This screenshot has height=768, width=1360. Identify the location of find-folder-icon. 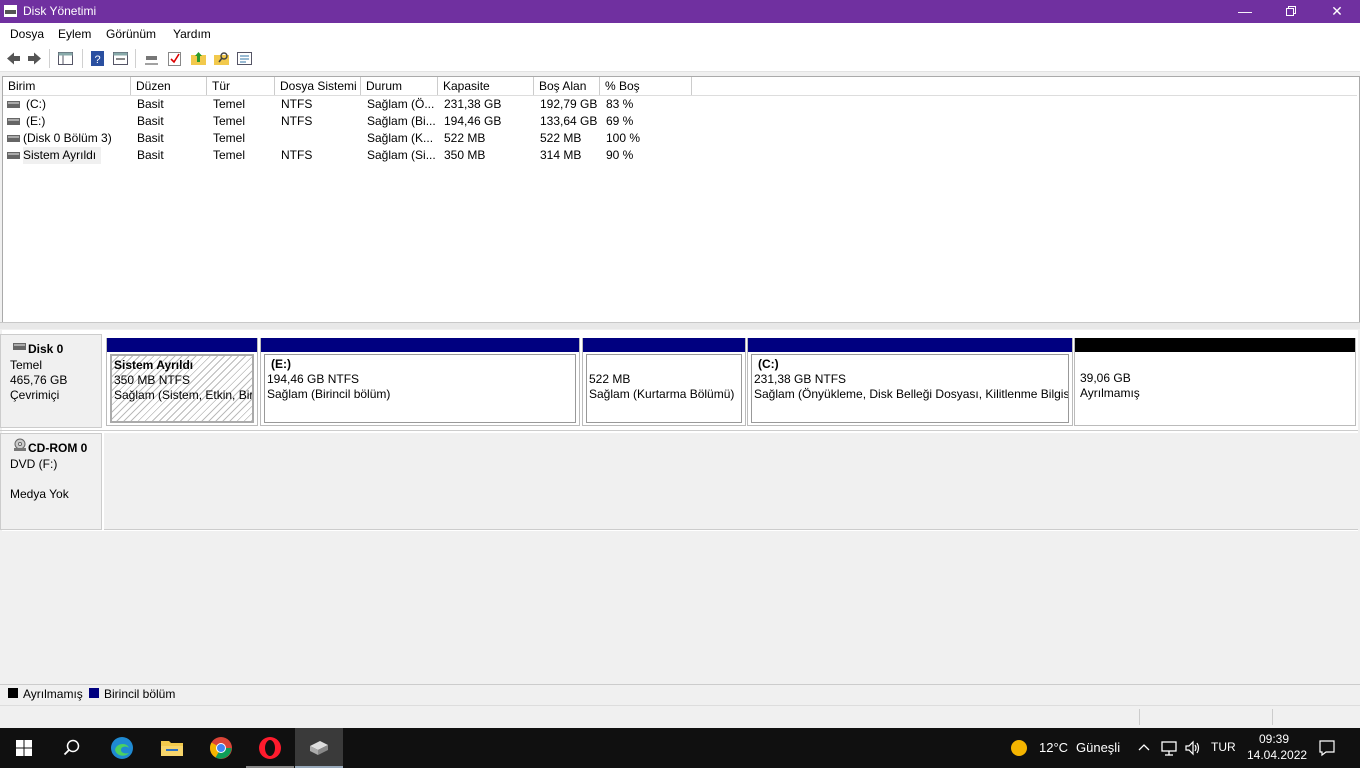
(221, 58).